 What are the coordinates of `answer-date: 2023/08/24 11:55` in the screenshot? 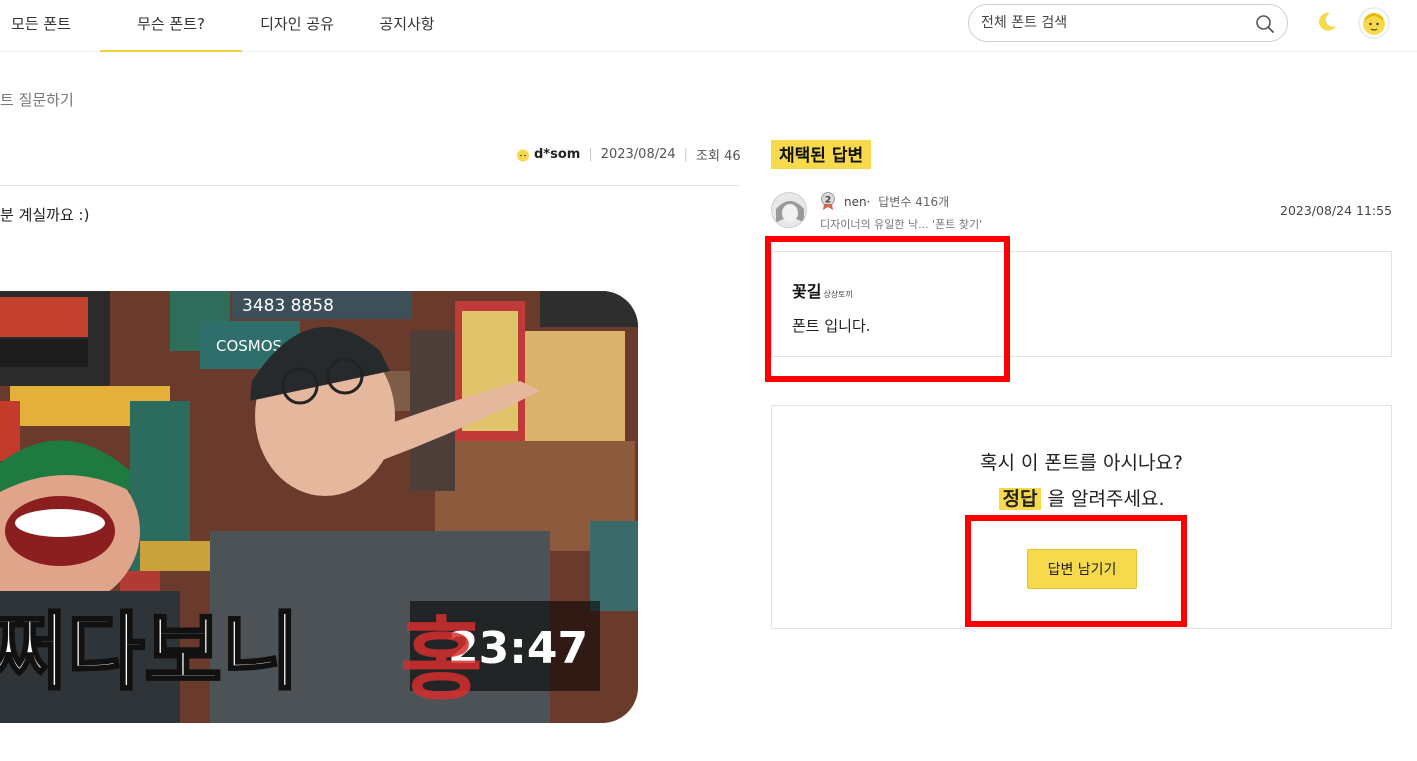 It's located at (1336, 210).